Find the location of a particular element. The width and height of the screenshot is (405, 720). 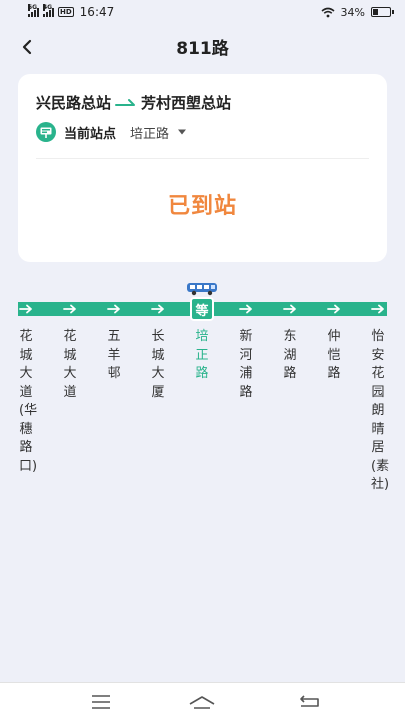

hd-badge: HD is located at coordinates (66, 12).